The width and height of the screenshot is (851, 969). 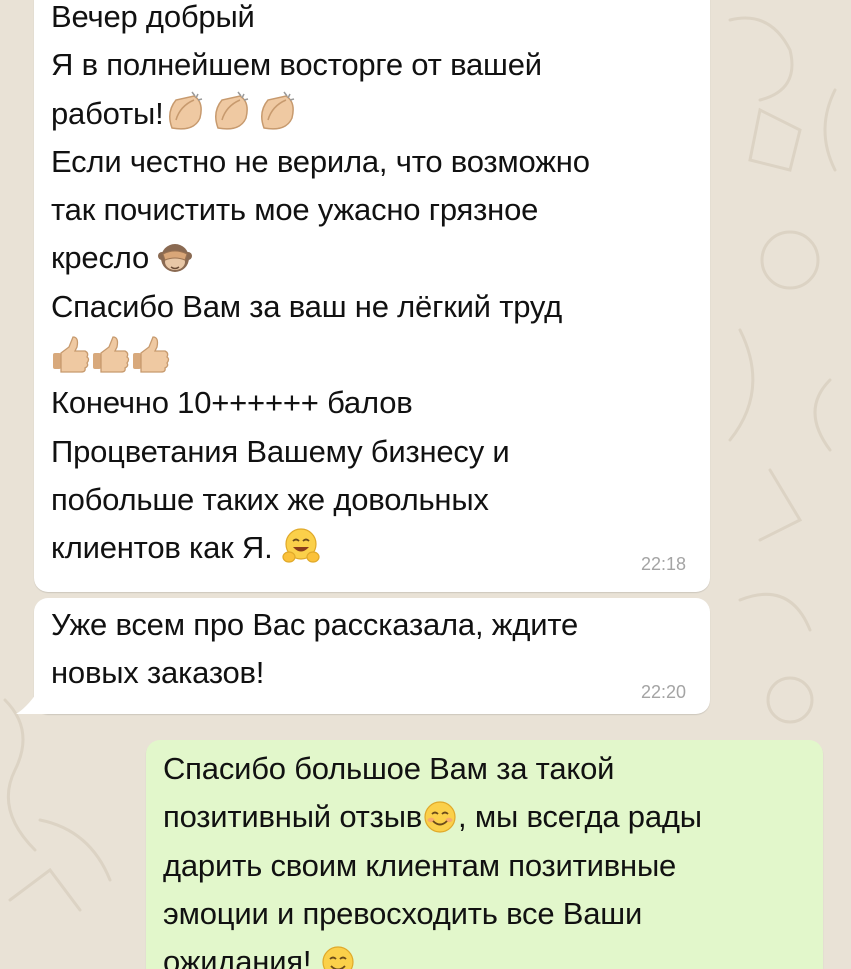 I want to click on message-line: Процветания Вашему бизнесу и, so click(x=280, y=451).